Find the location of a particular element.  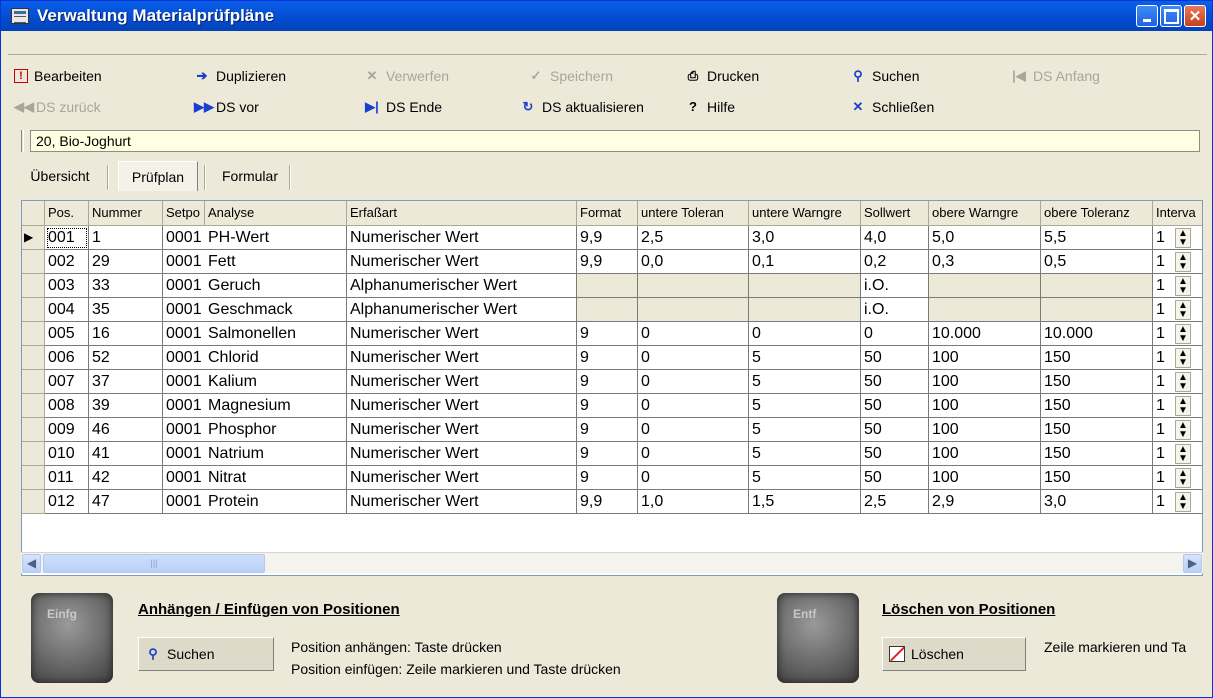

cell-untere-warngrenze: 0,1 is located at coordinates (805, 262).